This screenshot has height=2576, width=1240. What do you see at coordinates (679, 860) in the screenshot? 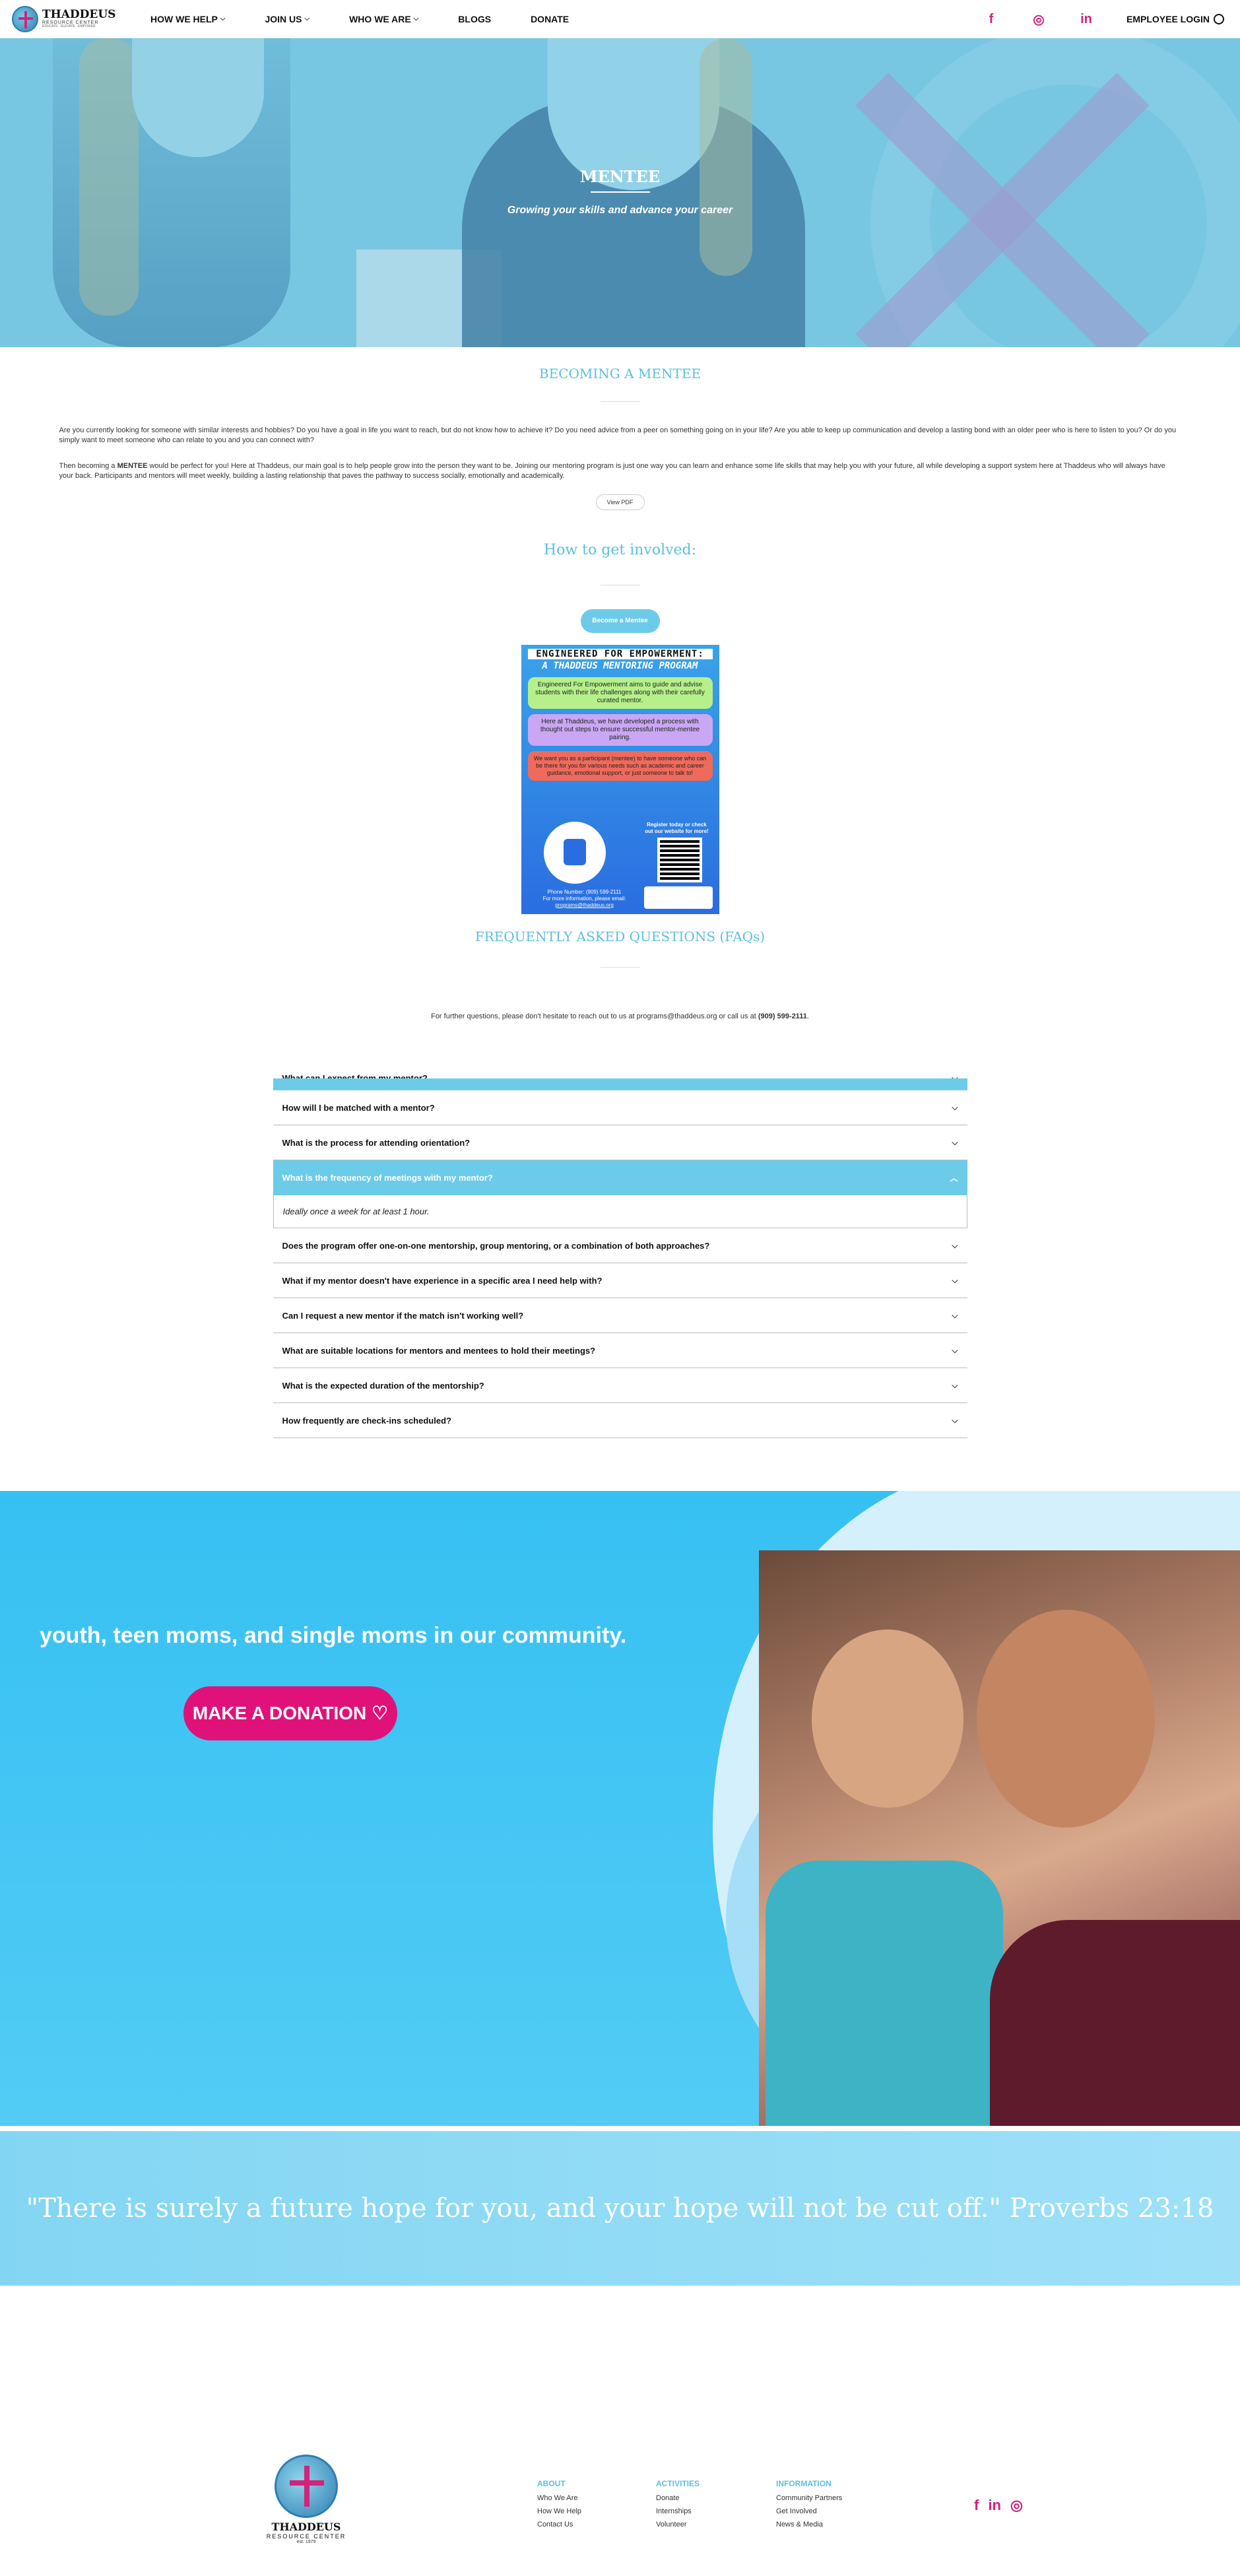
I see `qr-code-icon` at bounding box center [679, 860].